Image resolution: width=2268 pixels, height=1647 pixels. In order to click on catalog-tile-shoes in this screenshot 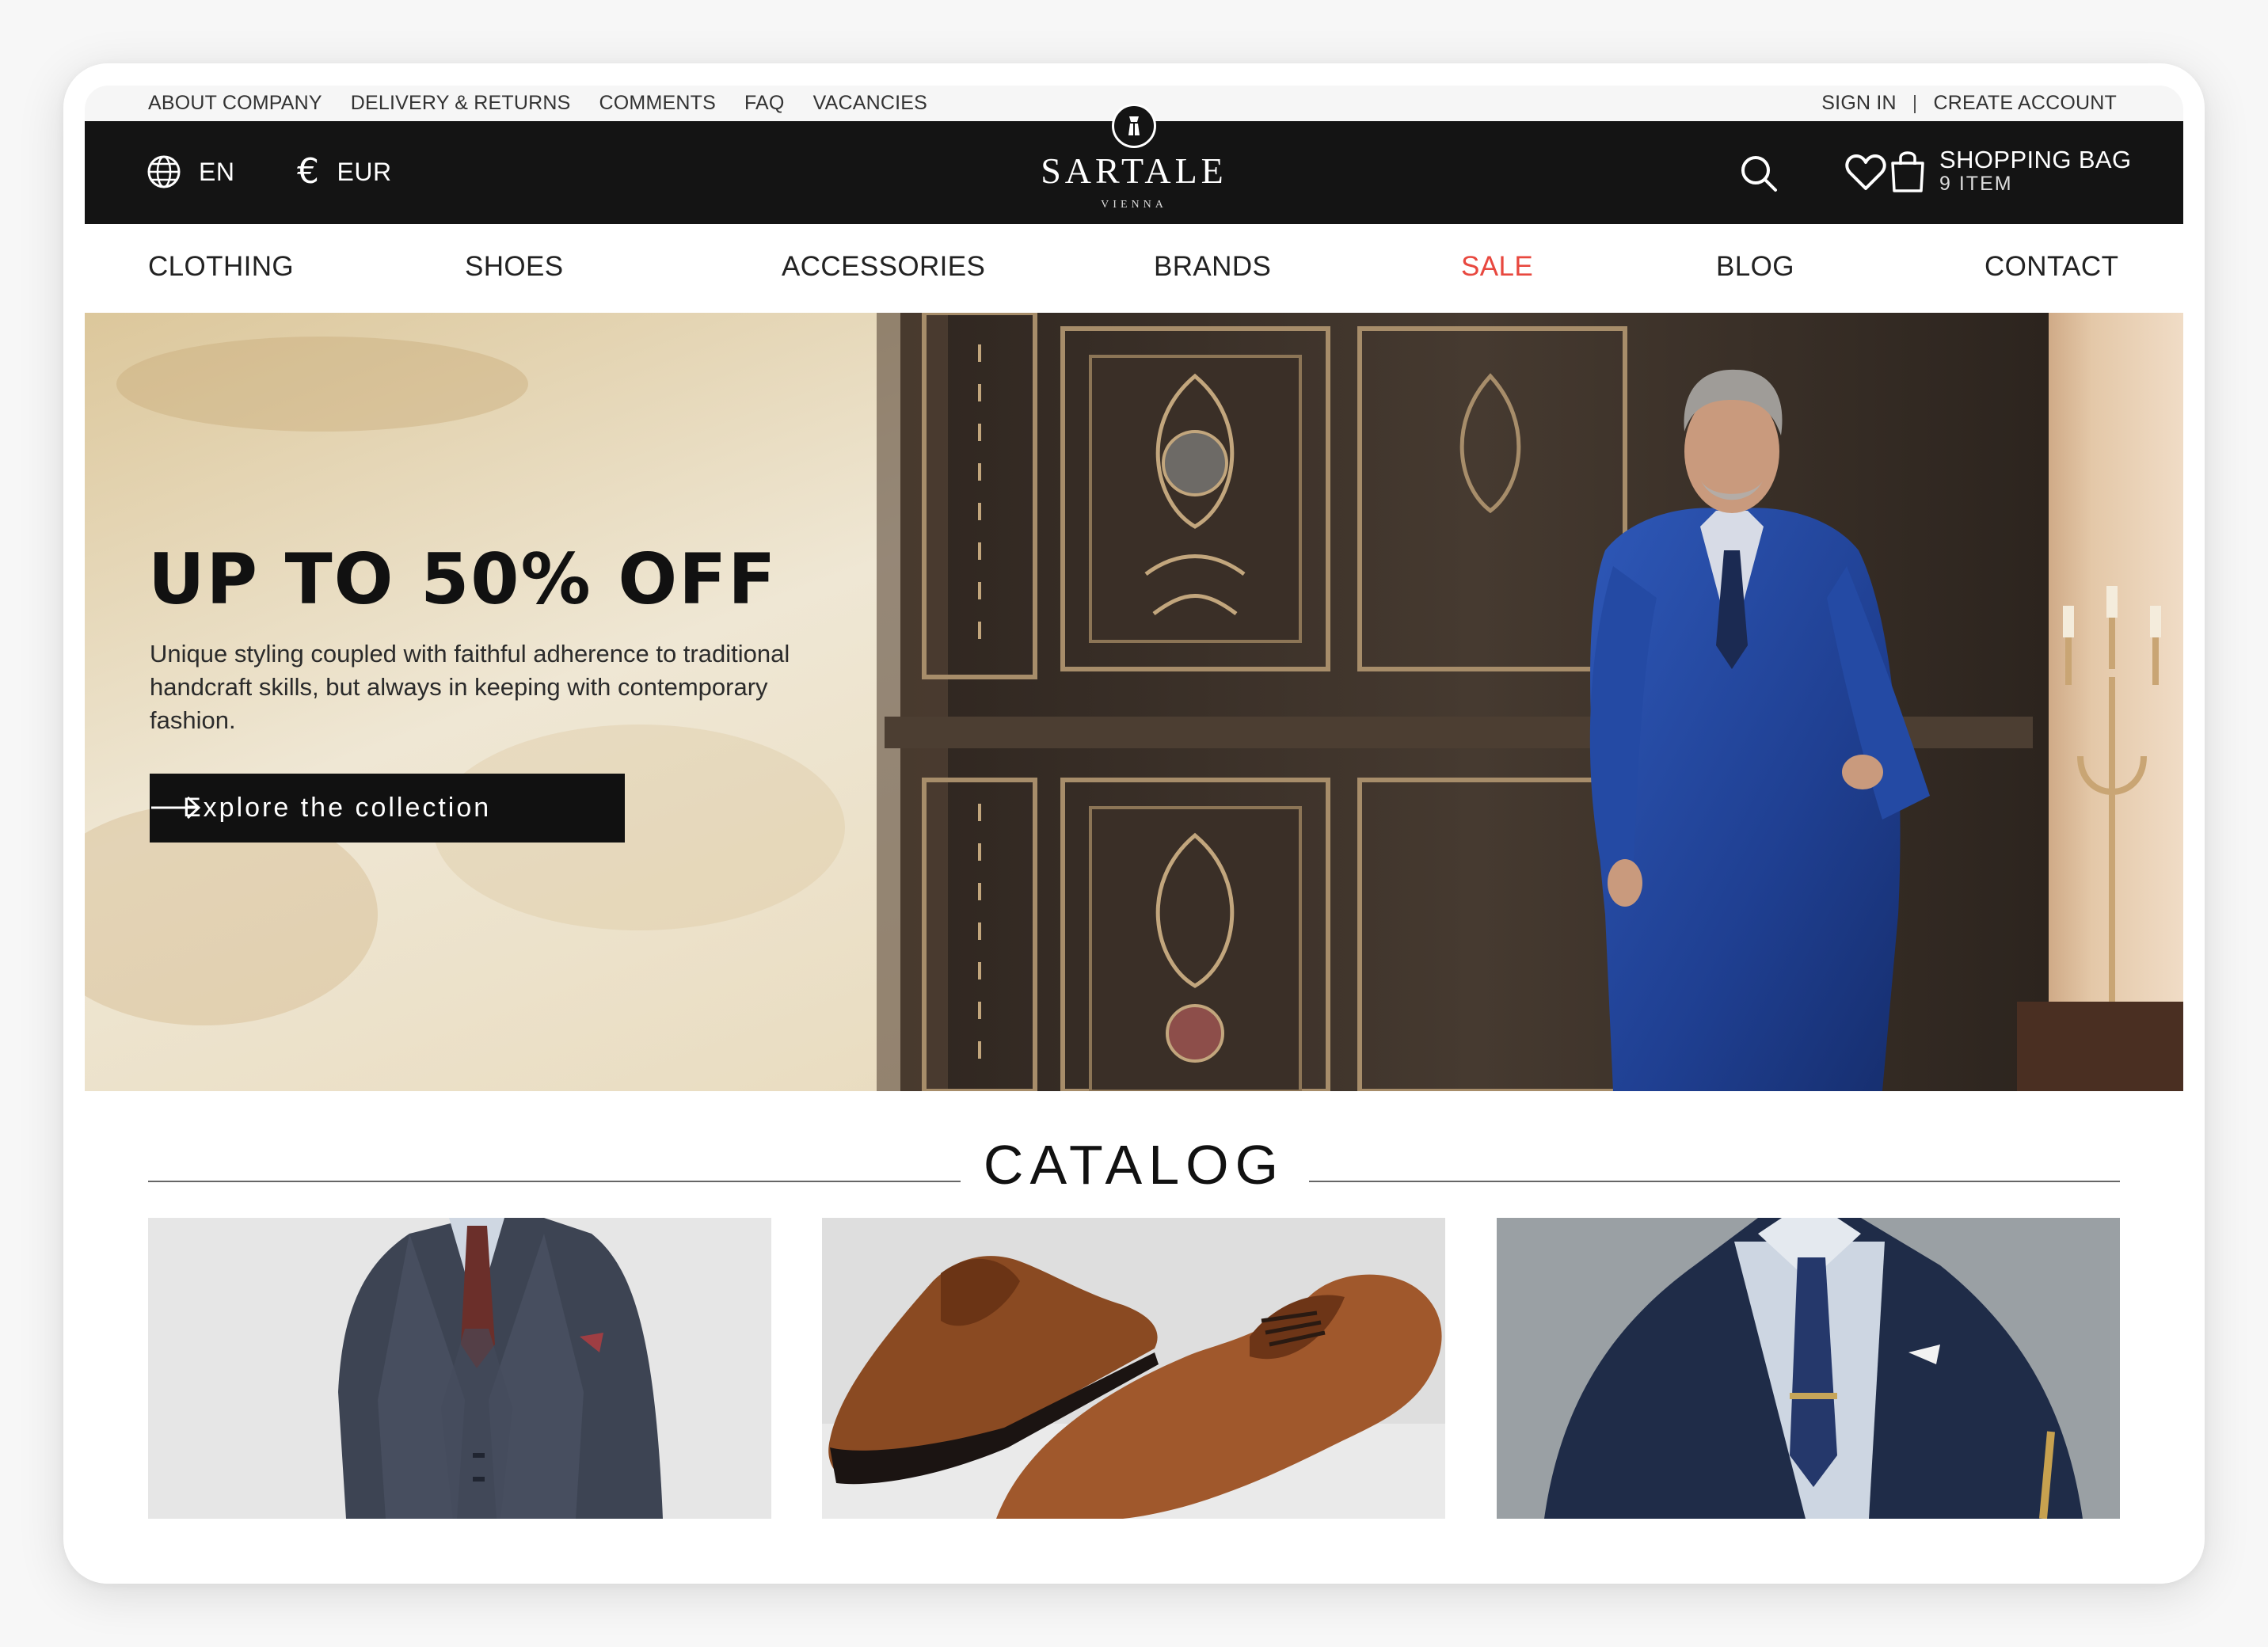, I will do `click(1133, 1368)`.